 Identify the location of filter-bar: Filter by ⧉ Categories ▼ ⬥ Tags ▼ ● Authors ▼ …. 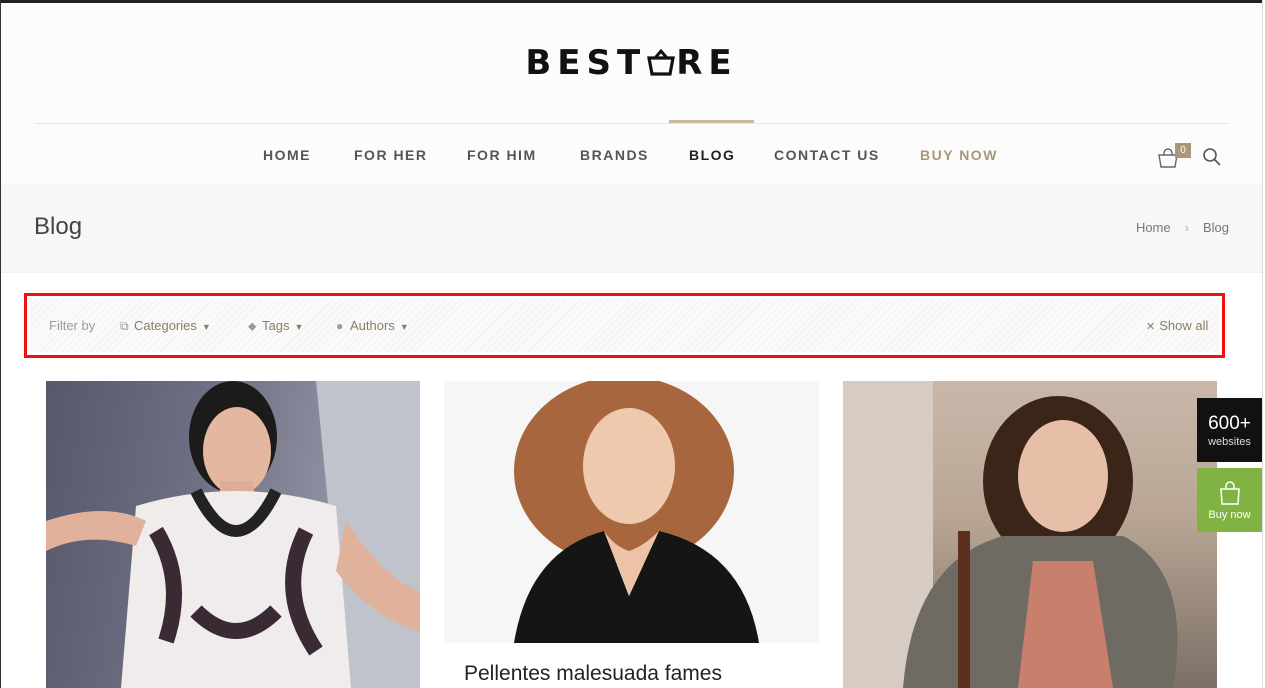
(624, 325).